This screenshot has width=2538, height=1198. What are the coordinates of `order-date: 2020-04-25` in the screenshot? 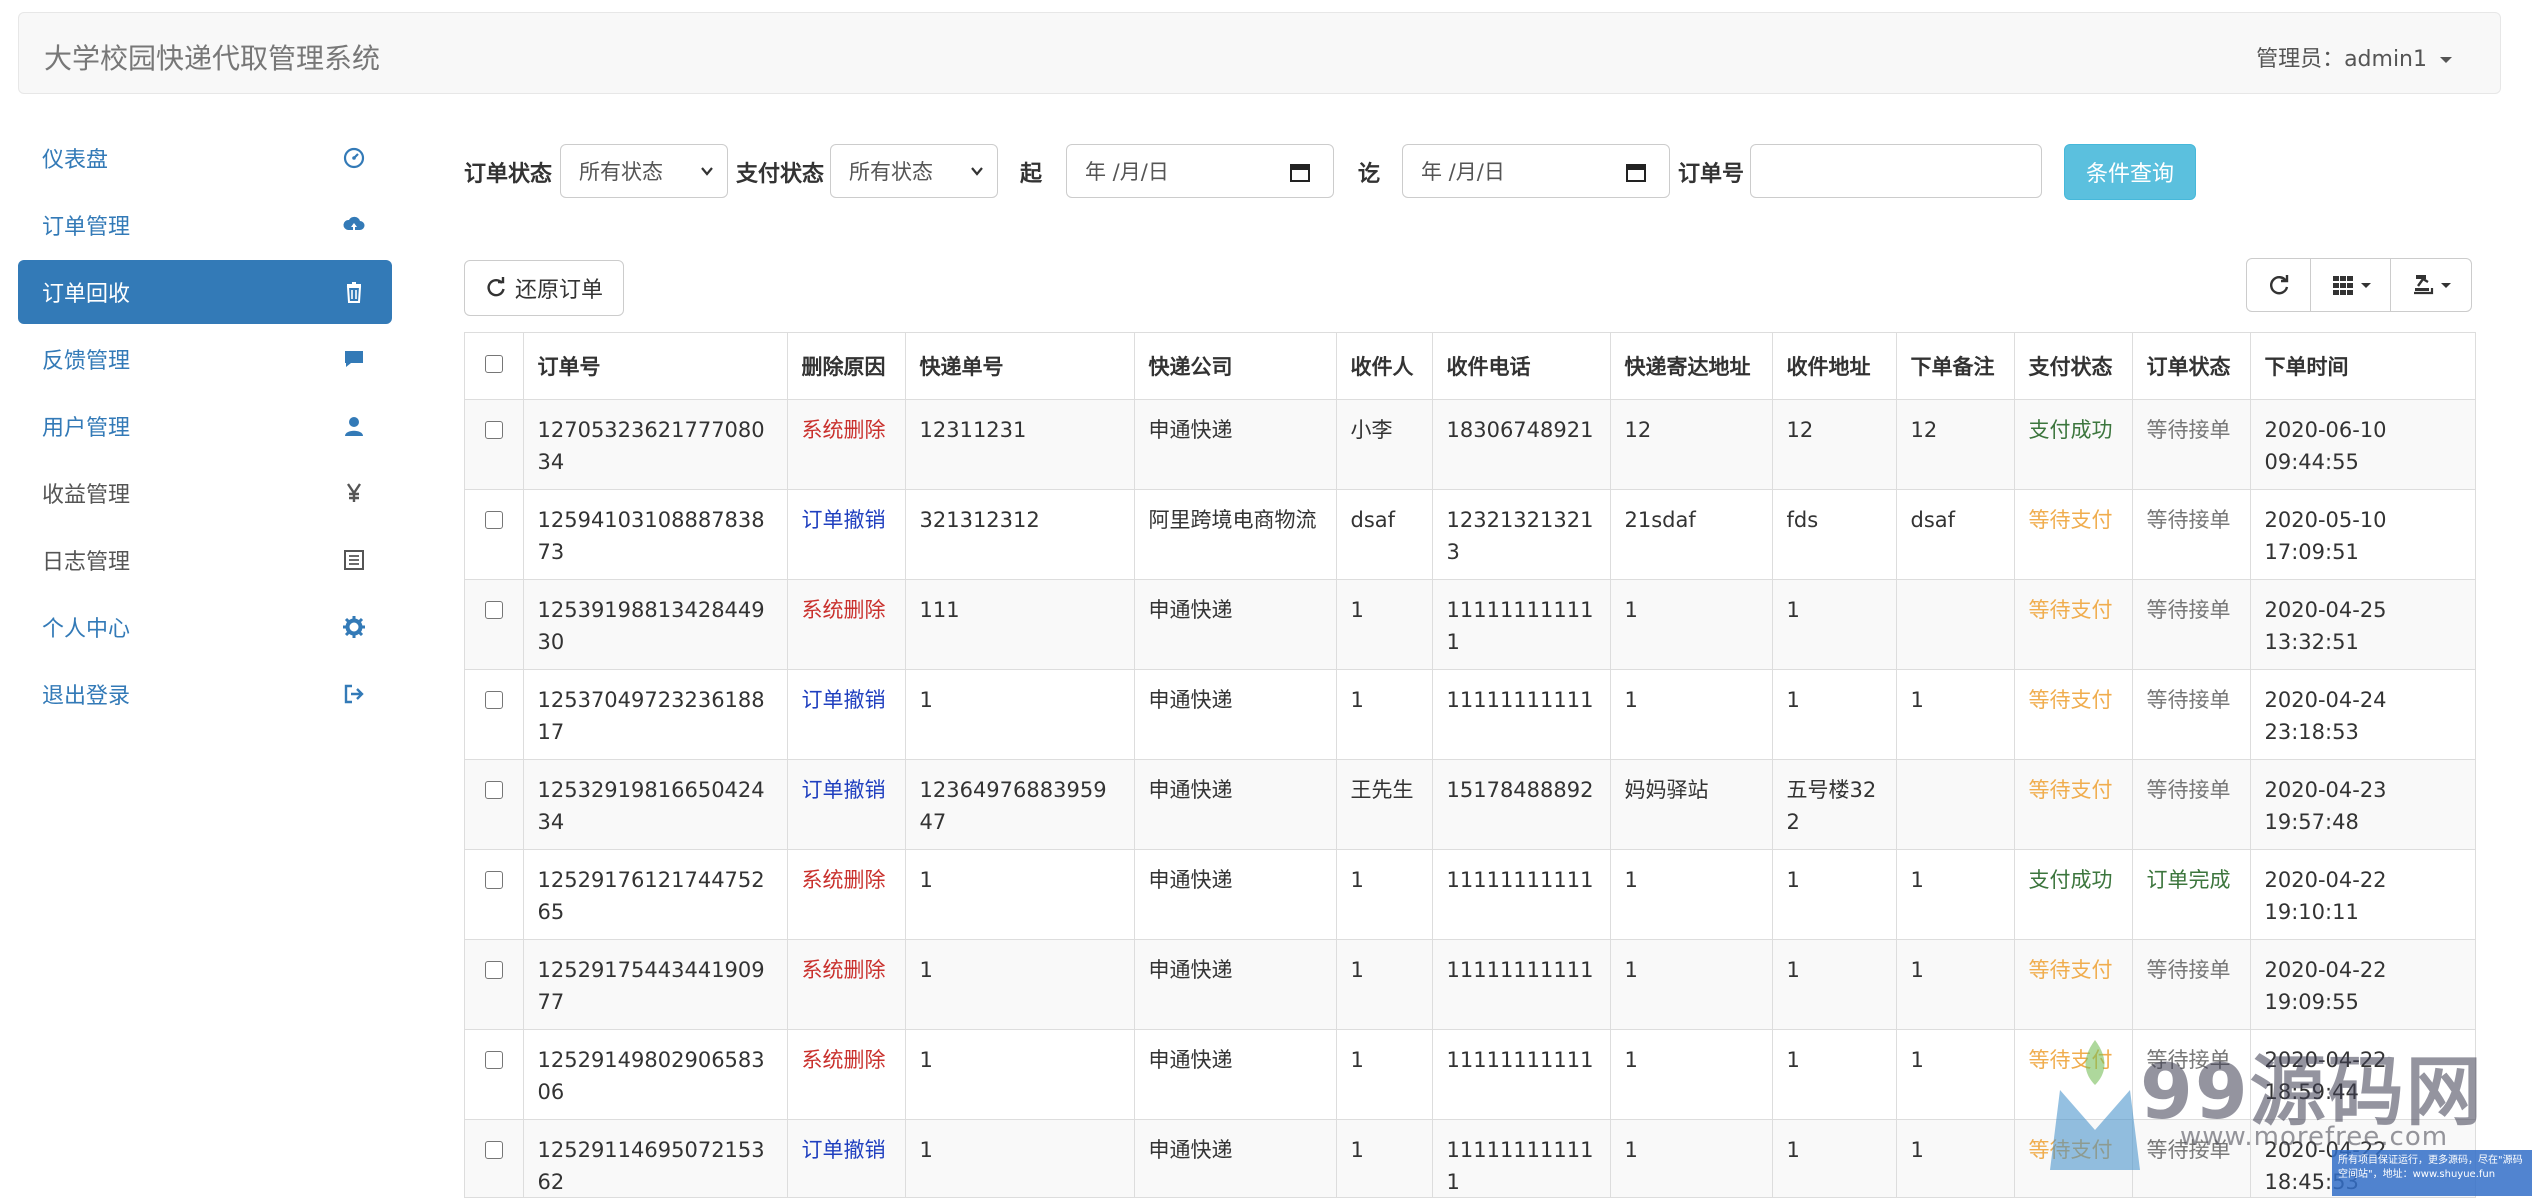 It's located at (2325, 609).